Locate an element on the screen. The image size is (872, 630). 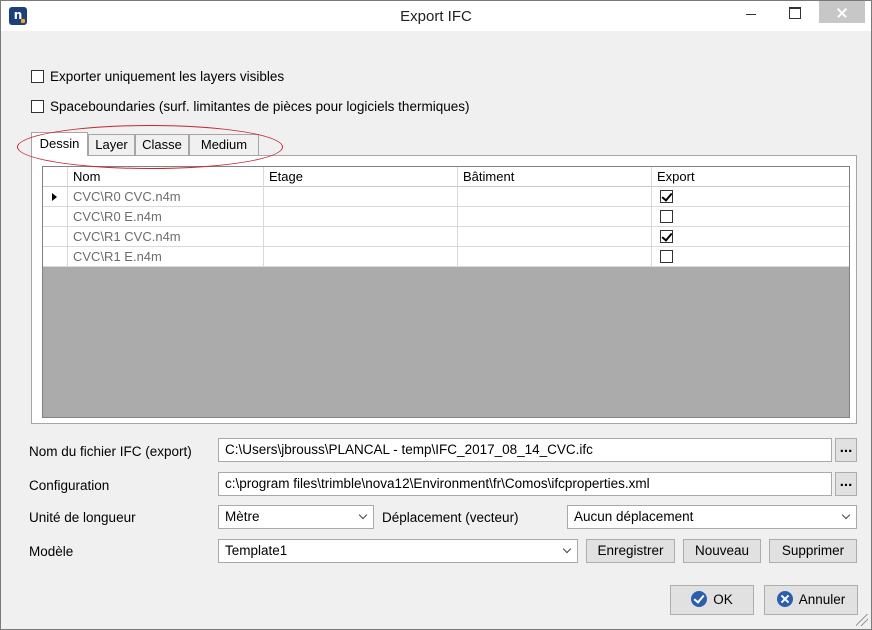
table-row: CVC\R0 E.n4m is located at coordinates (446, 217).